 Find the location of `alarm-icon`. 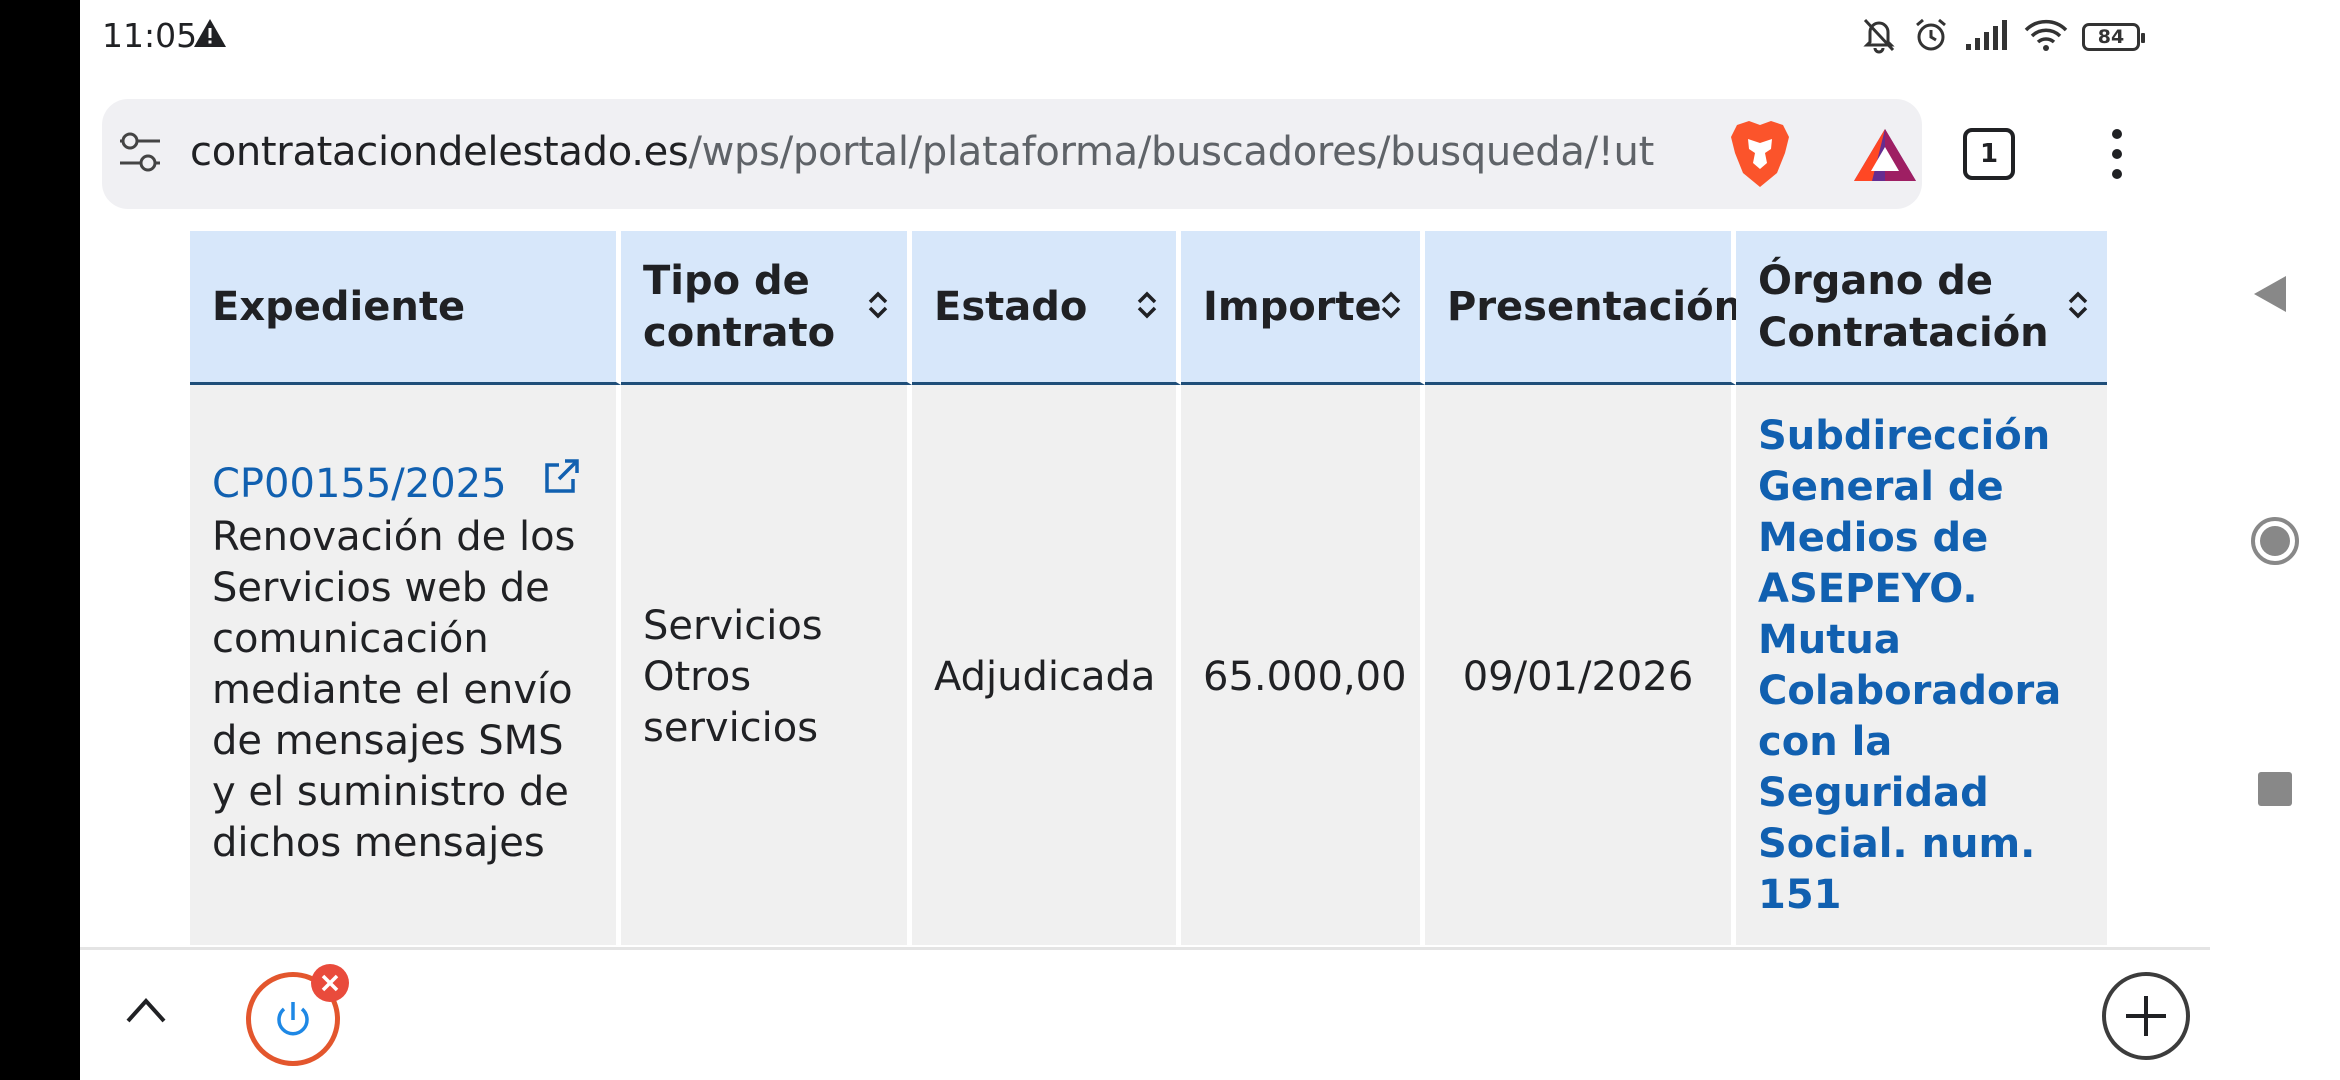

alarm-icon is located at coordinates (1931, 37).